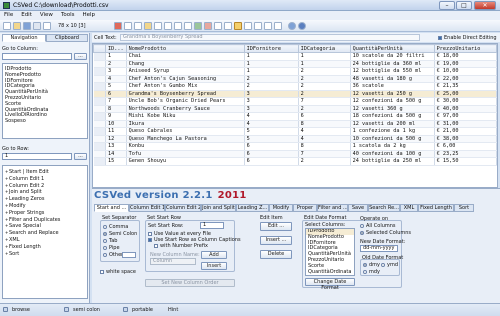  I want to click on close-button: ✕, so click(485, 5).